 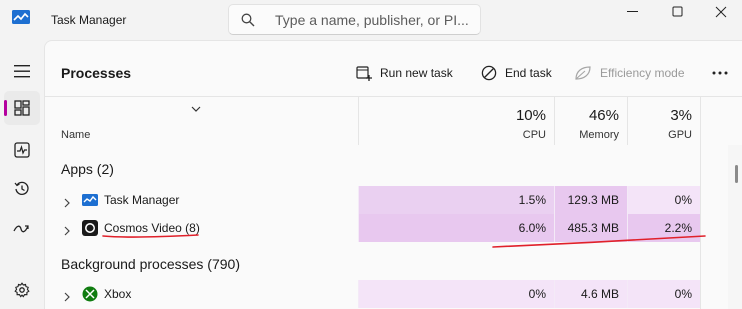 I want to click on maximize-icon, so click(x=677, y=11).